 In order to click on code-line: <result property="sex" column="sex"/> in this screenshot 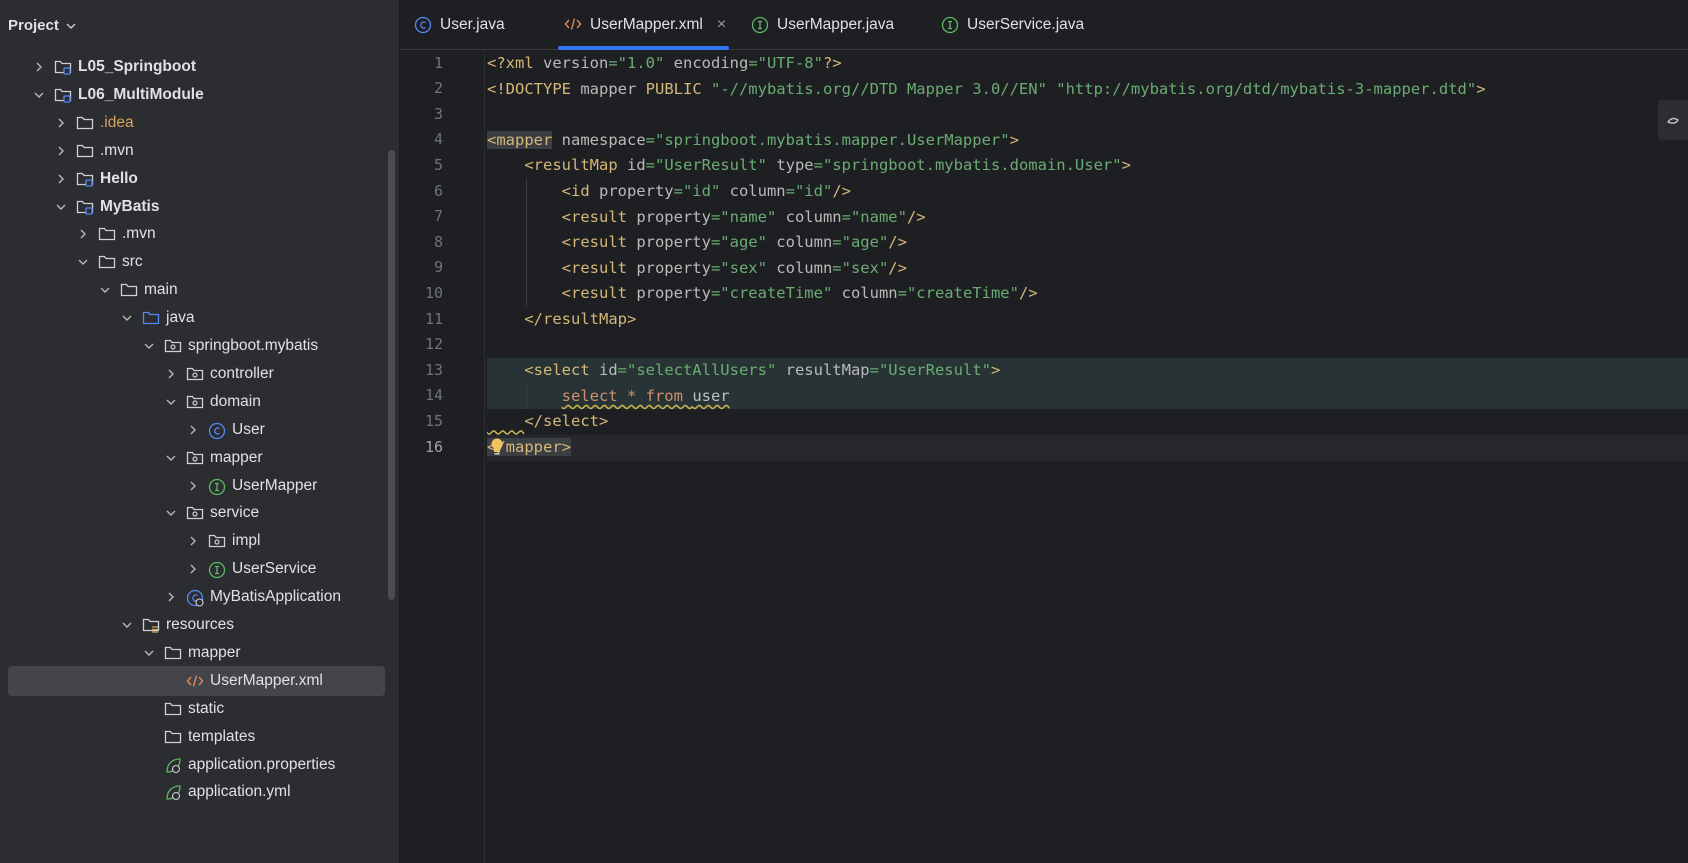, I will do `click(1087, 269)`.